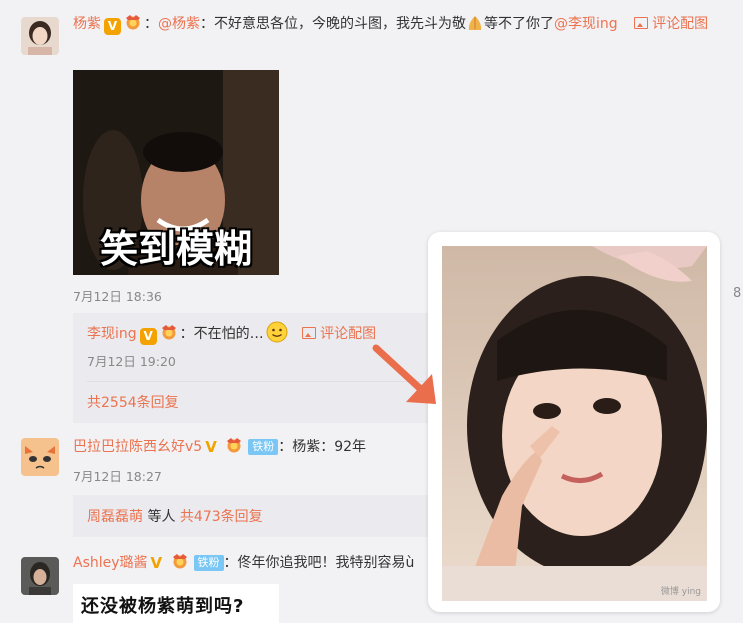 The image size is (743, 623). I want to click on comment-username: Ashley璐酱, so click(110, 563).